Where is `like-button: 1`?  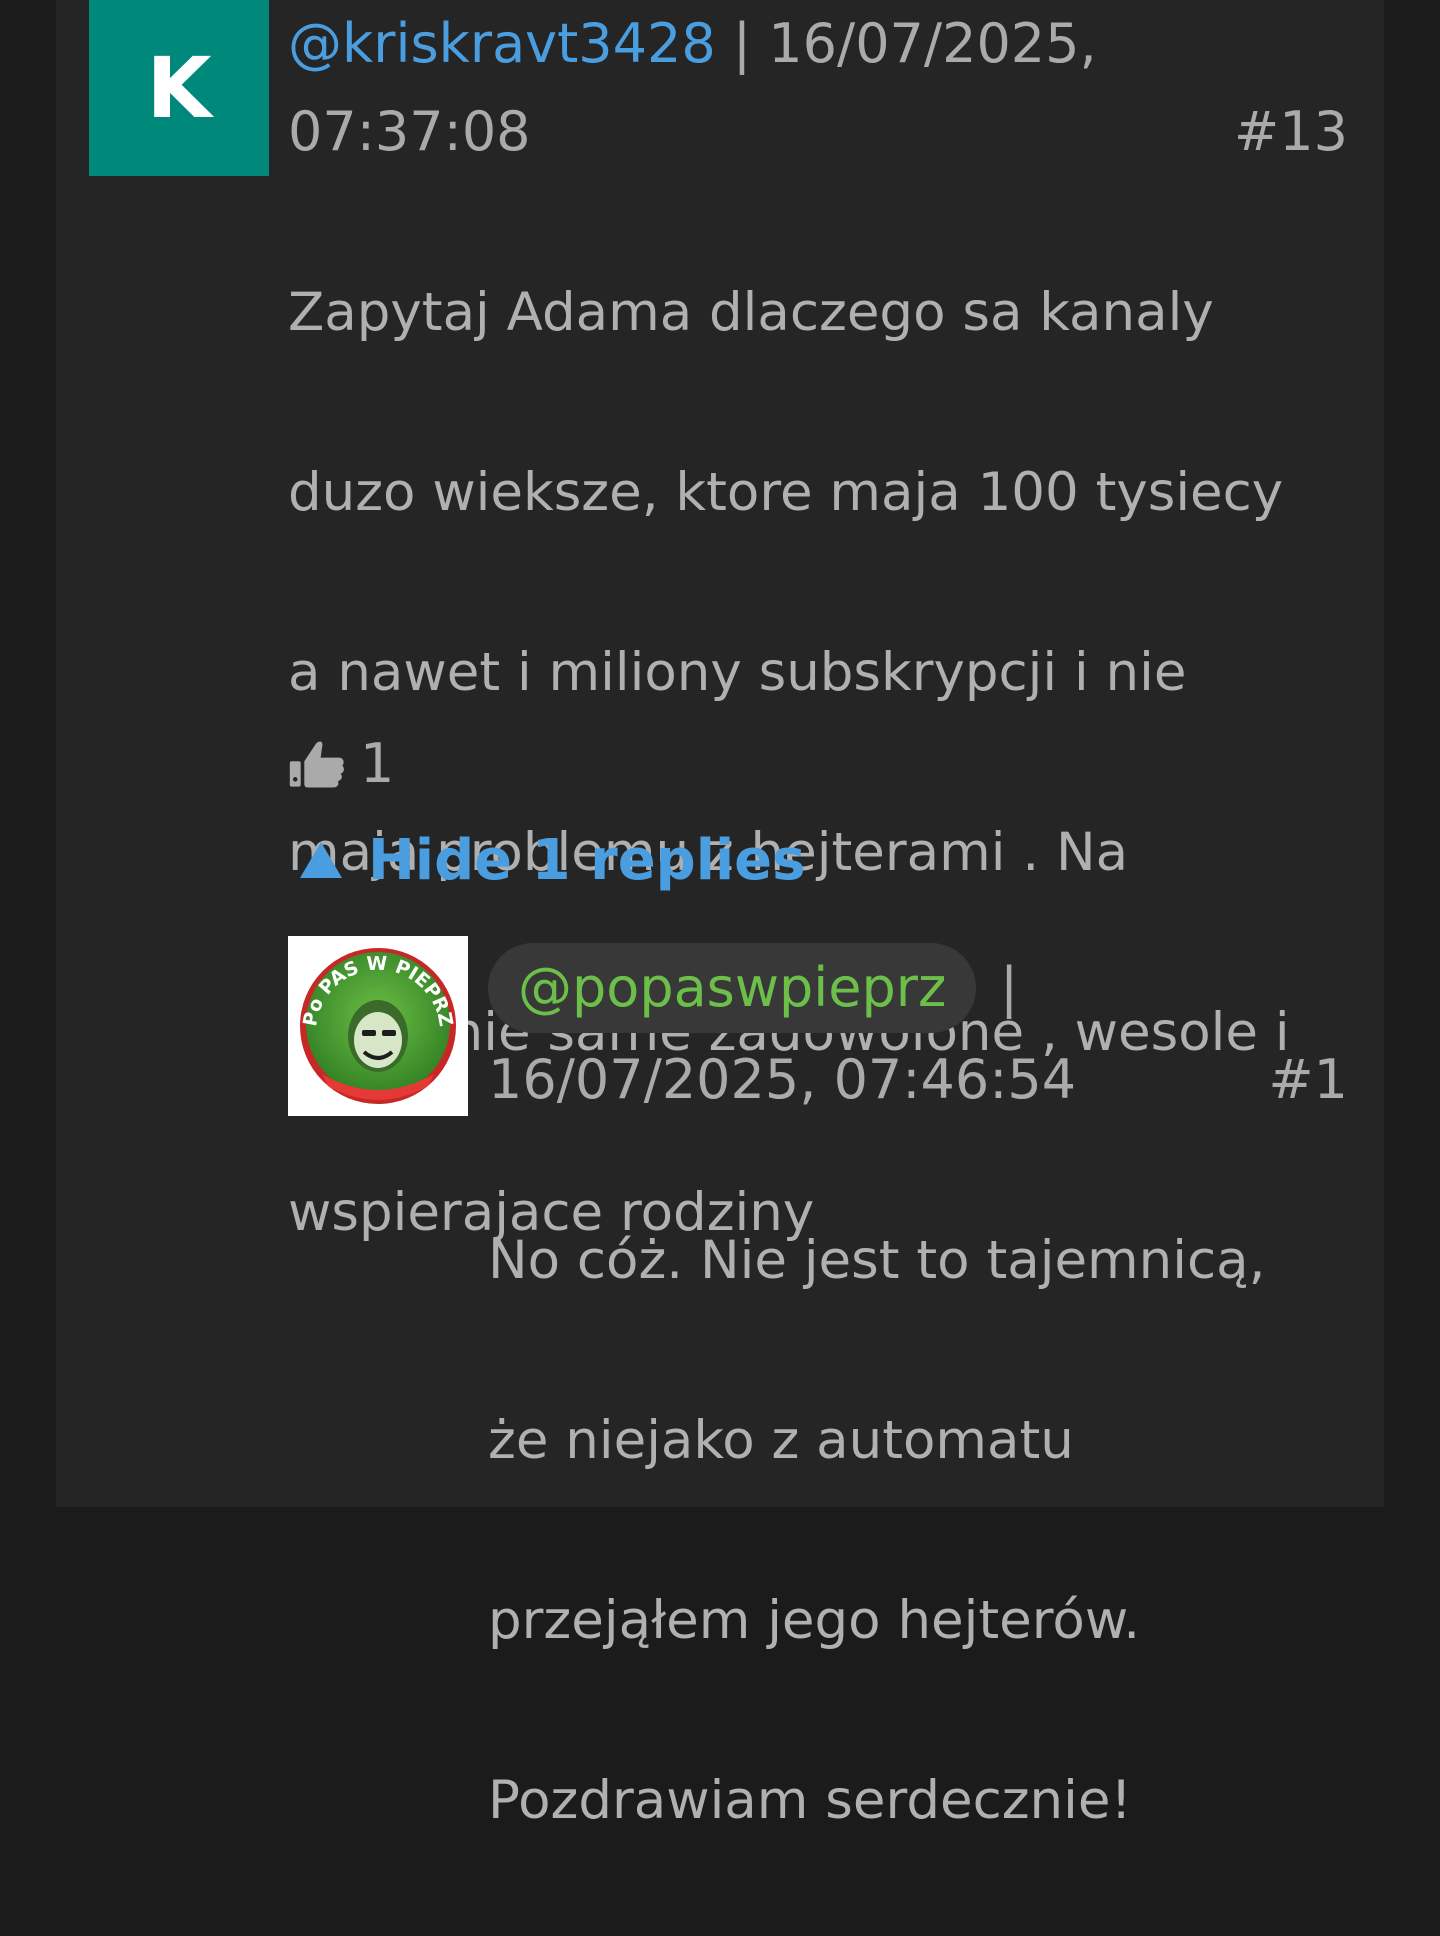
like-button: 1 is located at coordinates (341, 763).